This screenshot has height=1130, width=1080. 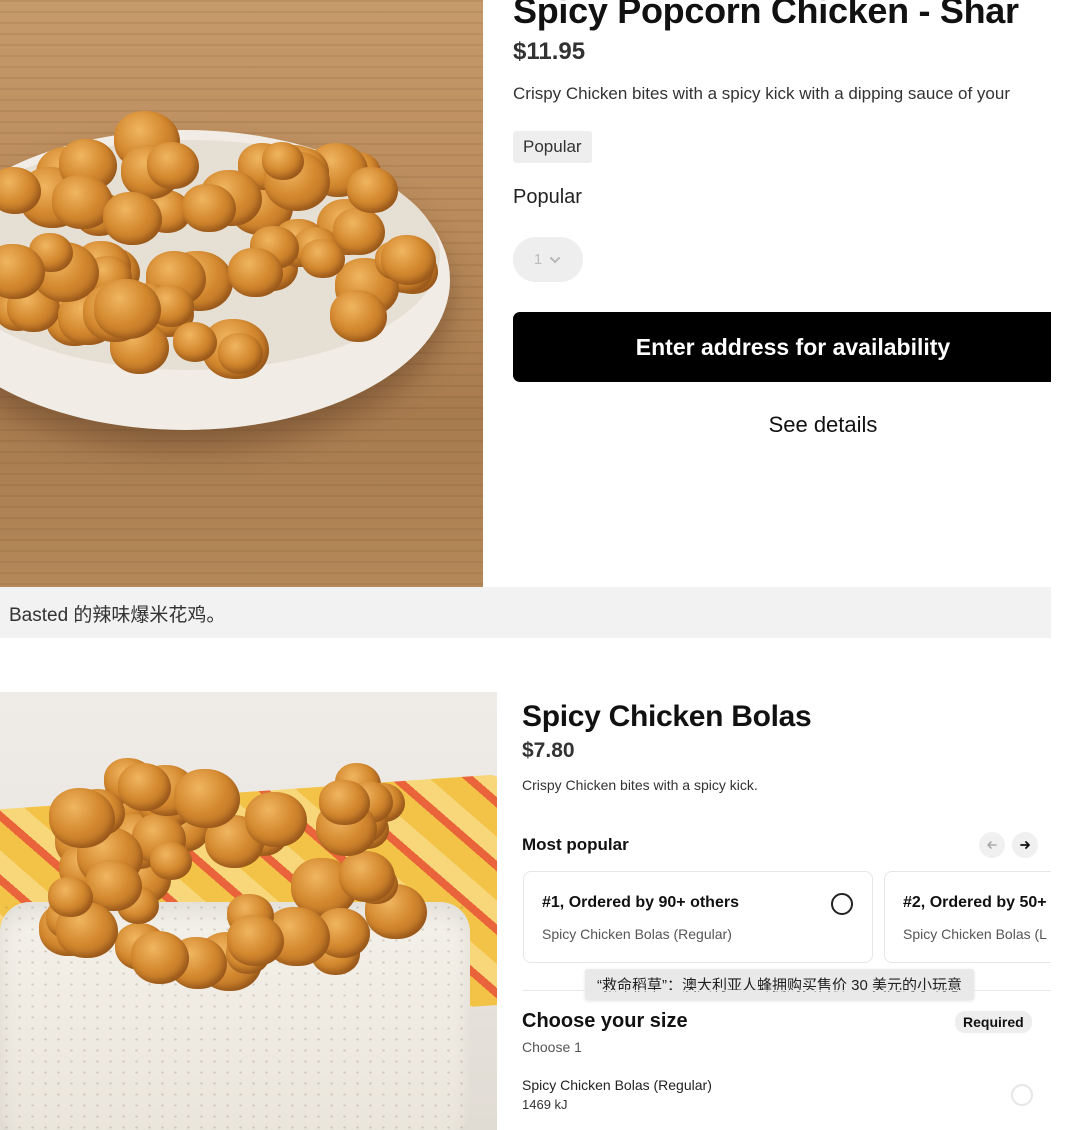 What do you see at coordinates (1022, 1095) in the screenshot?
I see `size-option-radio` at bounding box center [1022, 1095].